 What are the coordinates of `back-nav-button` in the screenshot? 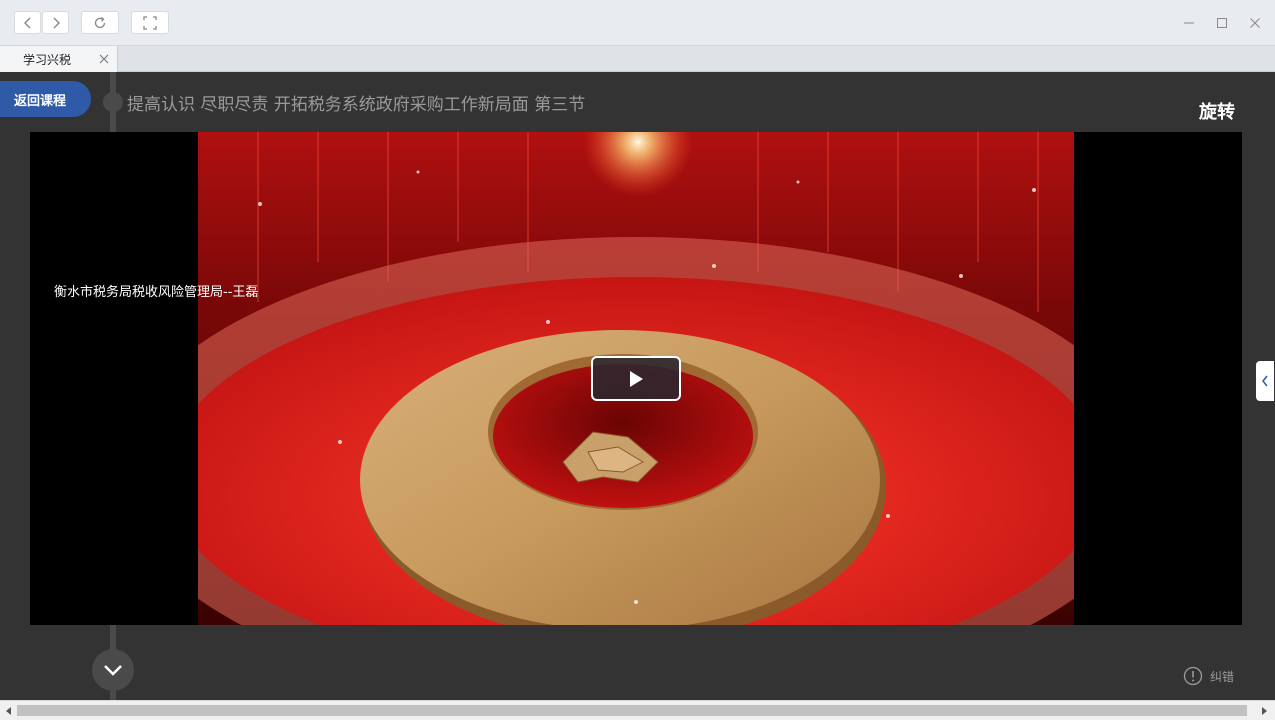 It's located at (27, 22).